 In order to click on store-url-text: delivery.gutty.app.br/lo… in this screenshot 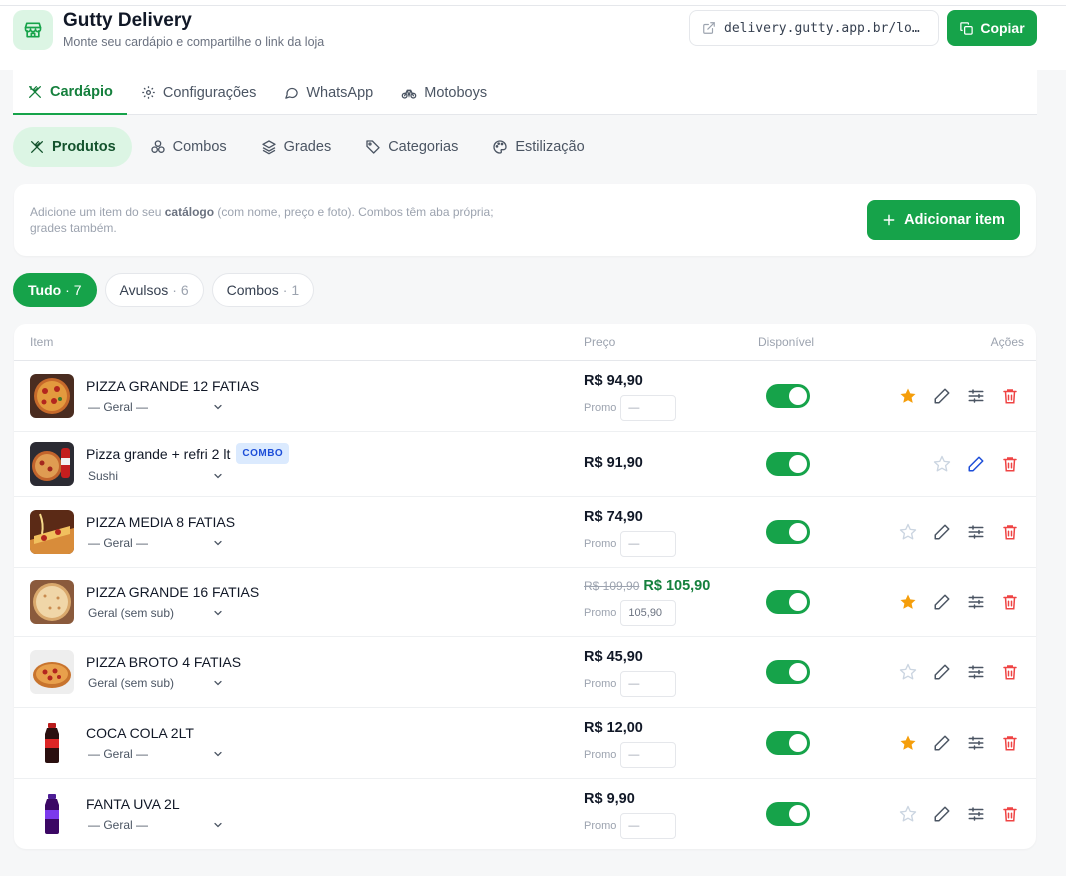, I will do `click(822, 28)`.